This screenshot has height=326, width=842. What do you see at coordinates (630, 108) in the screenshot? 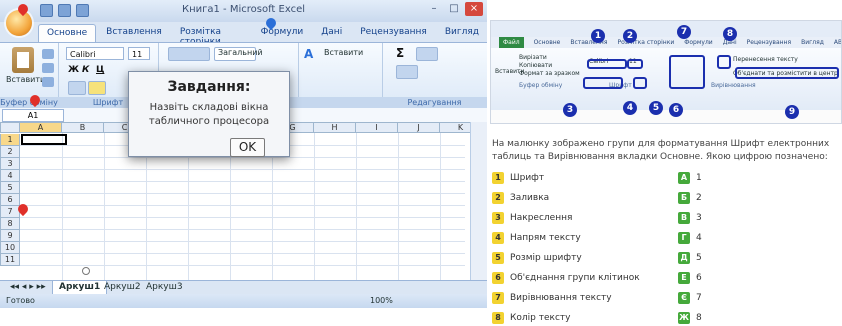
I see `marker-4: 4` at bounding box center [630, 108].